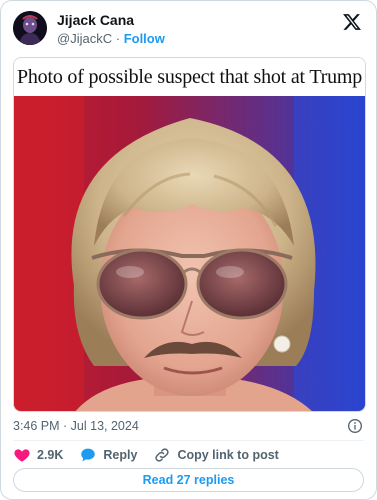  I want to click on author-handle: @JijackC, so click(84, 38).